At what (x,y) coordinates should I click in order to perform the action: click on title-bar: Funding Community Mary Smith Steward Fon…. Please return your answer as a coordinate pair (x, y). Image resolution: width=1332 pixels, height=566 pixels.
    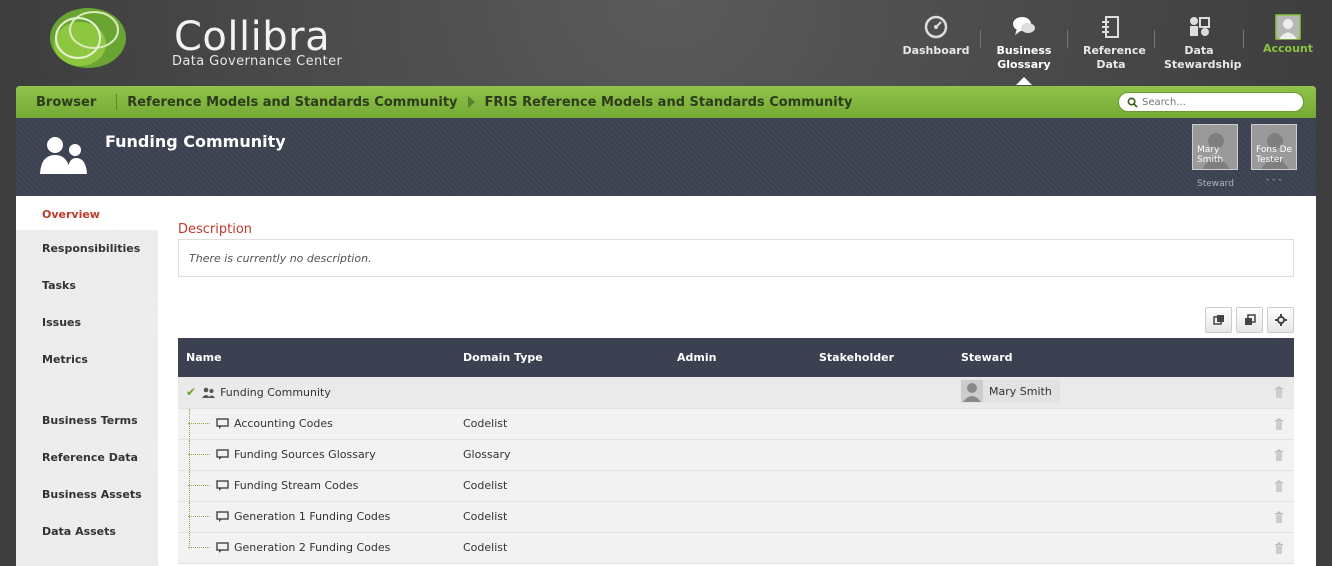
    Looking at the image, I should click on (666, 157).